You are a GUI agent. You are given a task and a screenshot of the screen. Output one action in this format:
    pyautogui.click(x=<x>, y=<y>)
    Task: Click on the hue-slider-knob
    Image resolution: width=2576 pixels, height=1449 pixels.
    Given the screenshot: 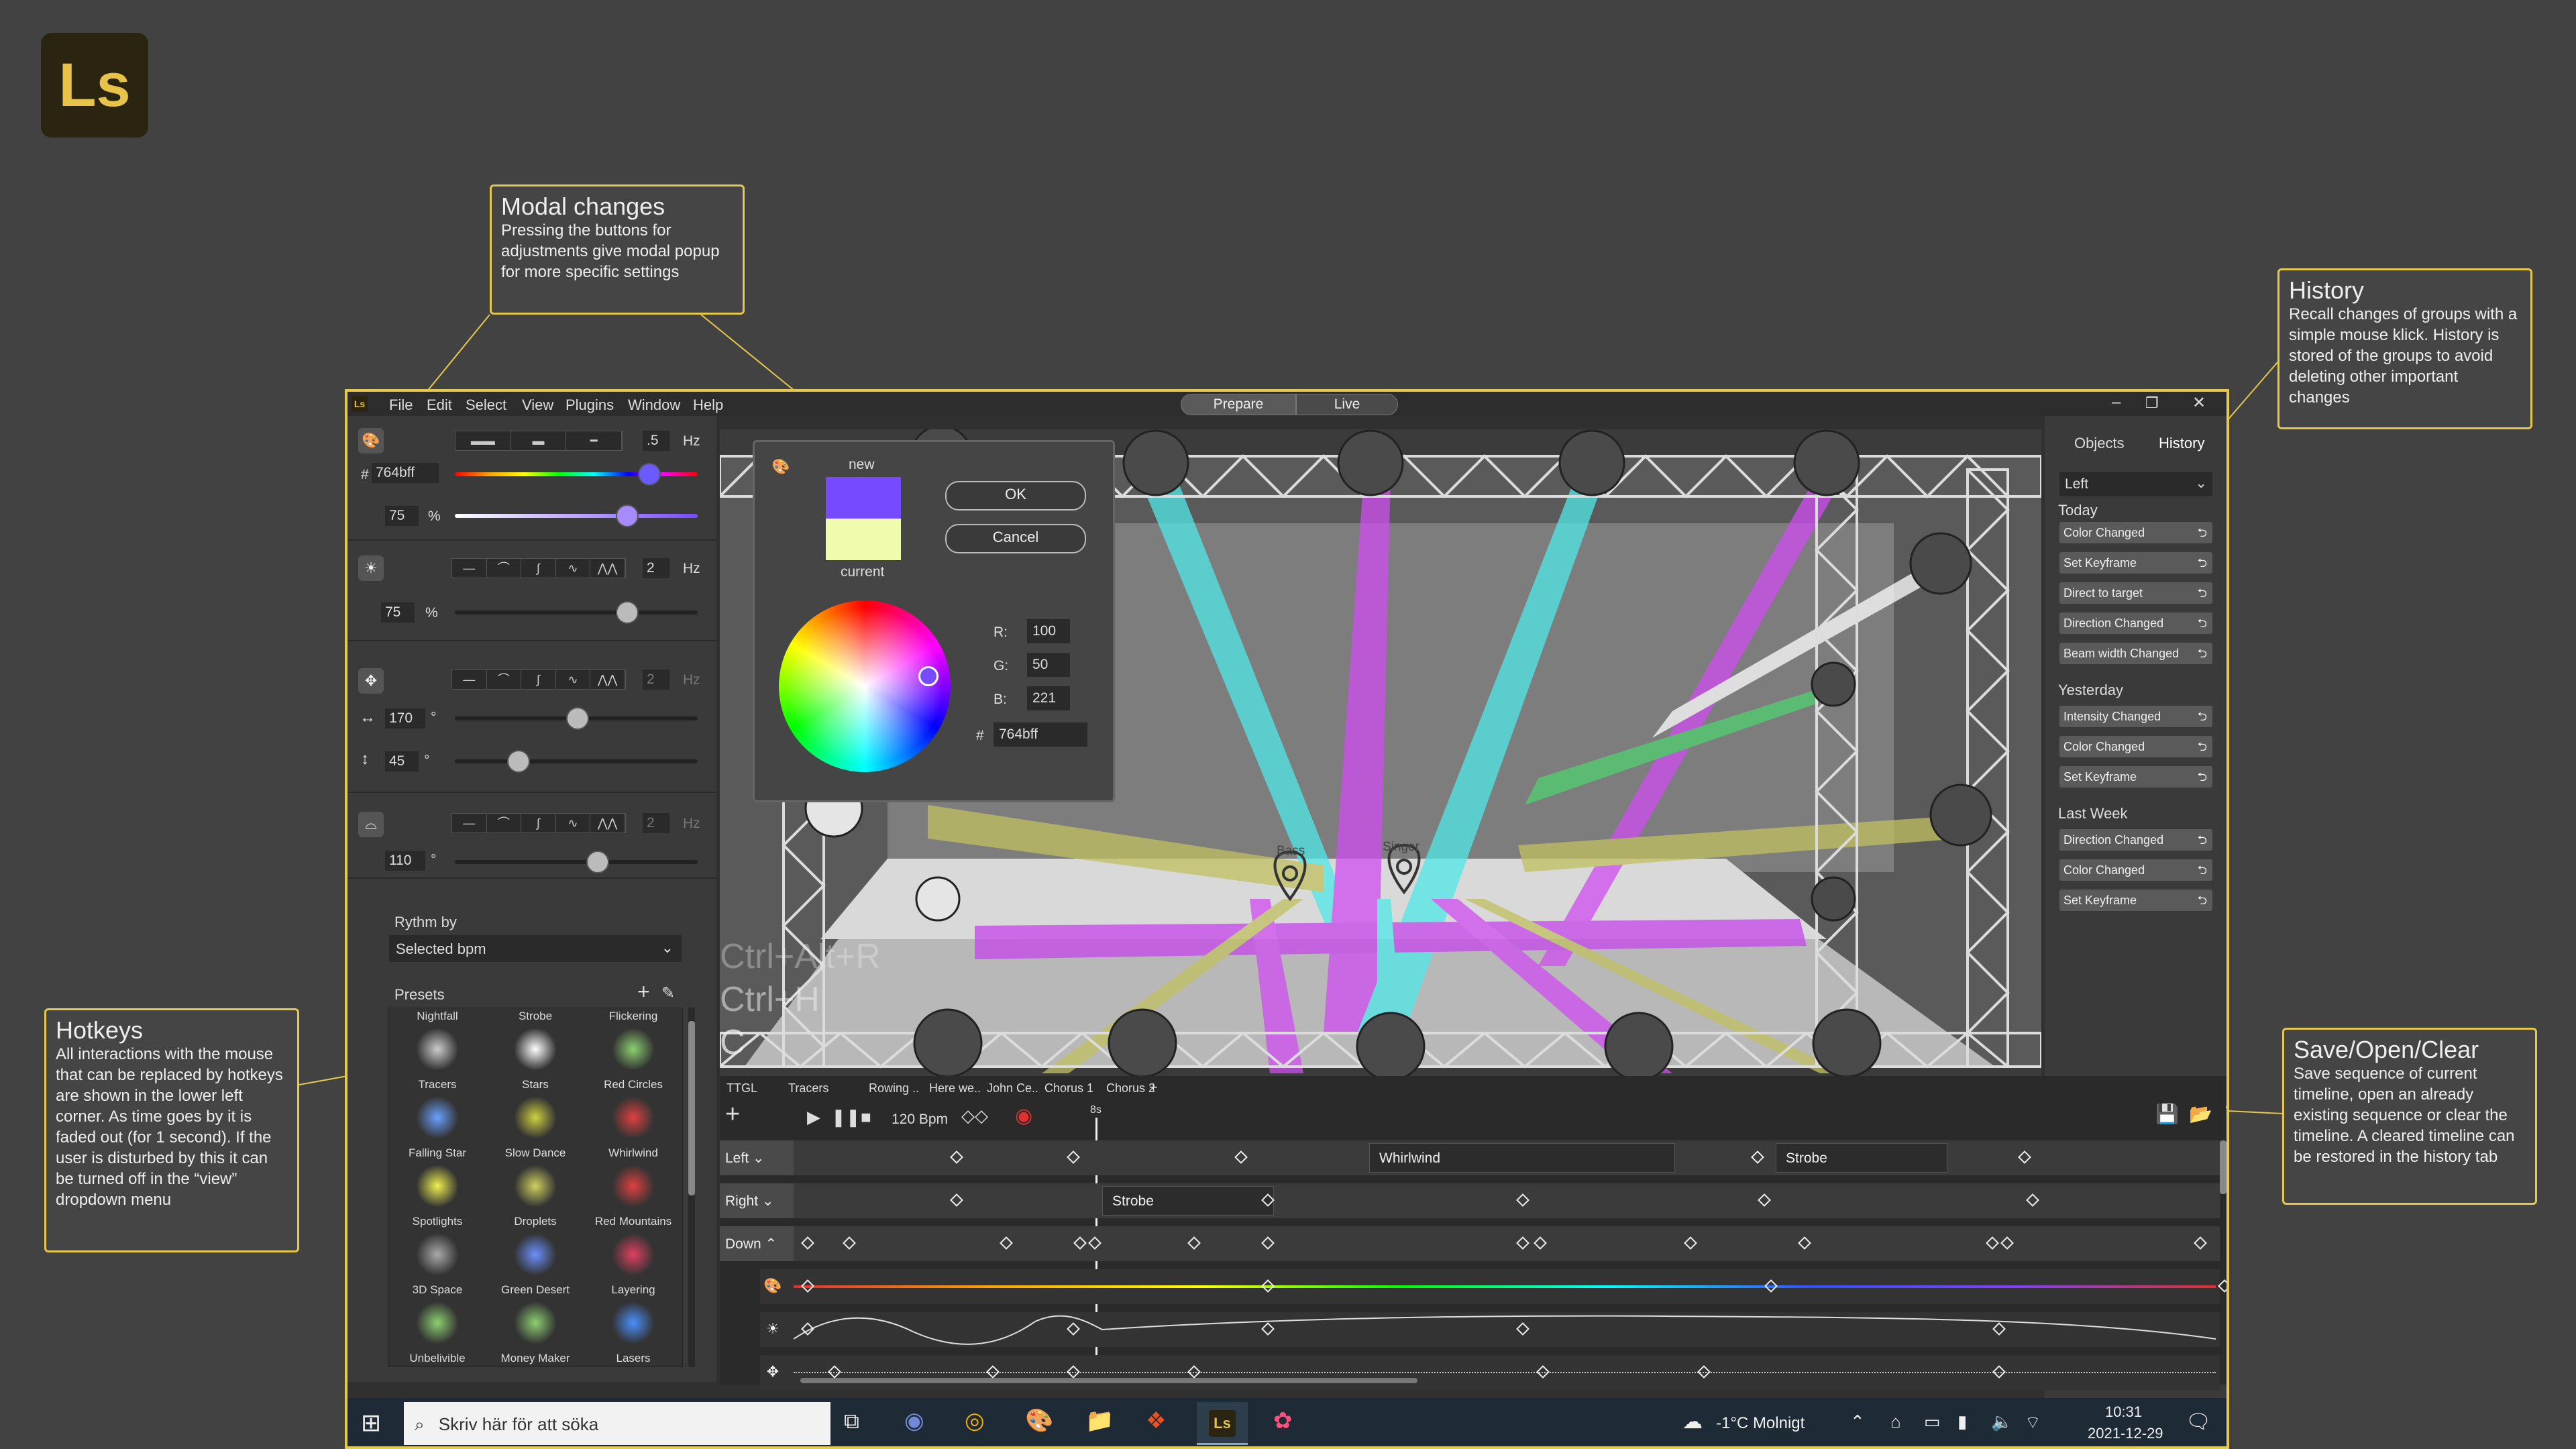 What is the action you would take?
    pyautogui.click(x=649, y=474)
    